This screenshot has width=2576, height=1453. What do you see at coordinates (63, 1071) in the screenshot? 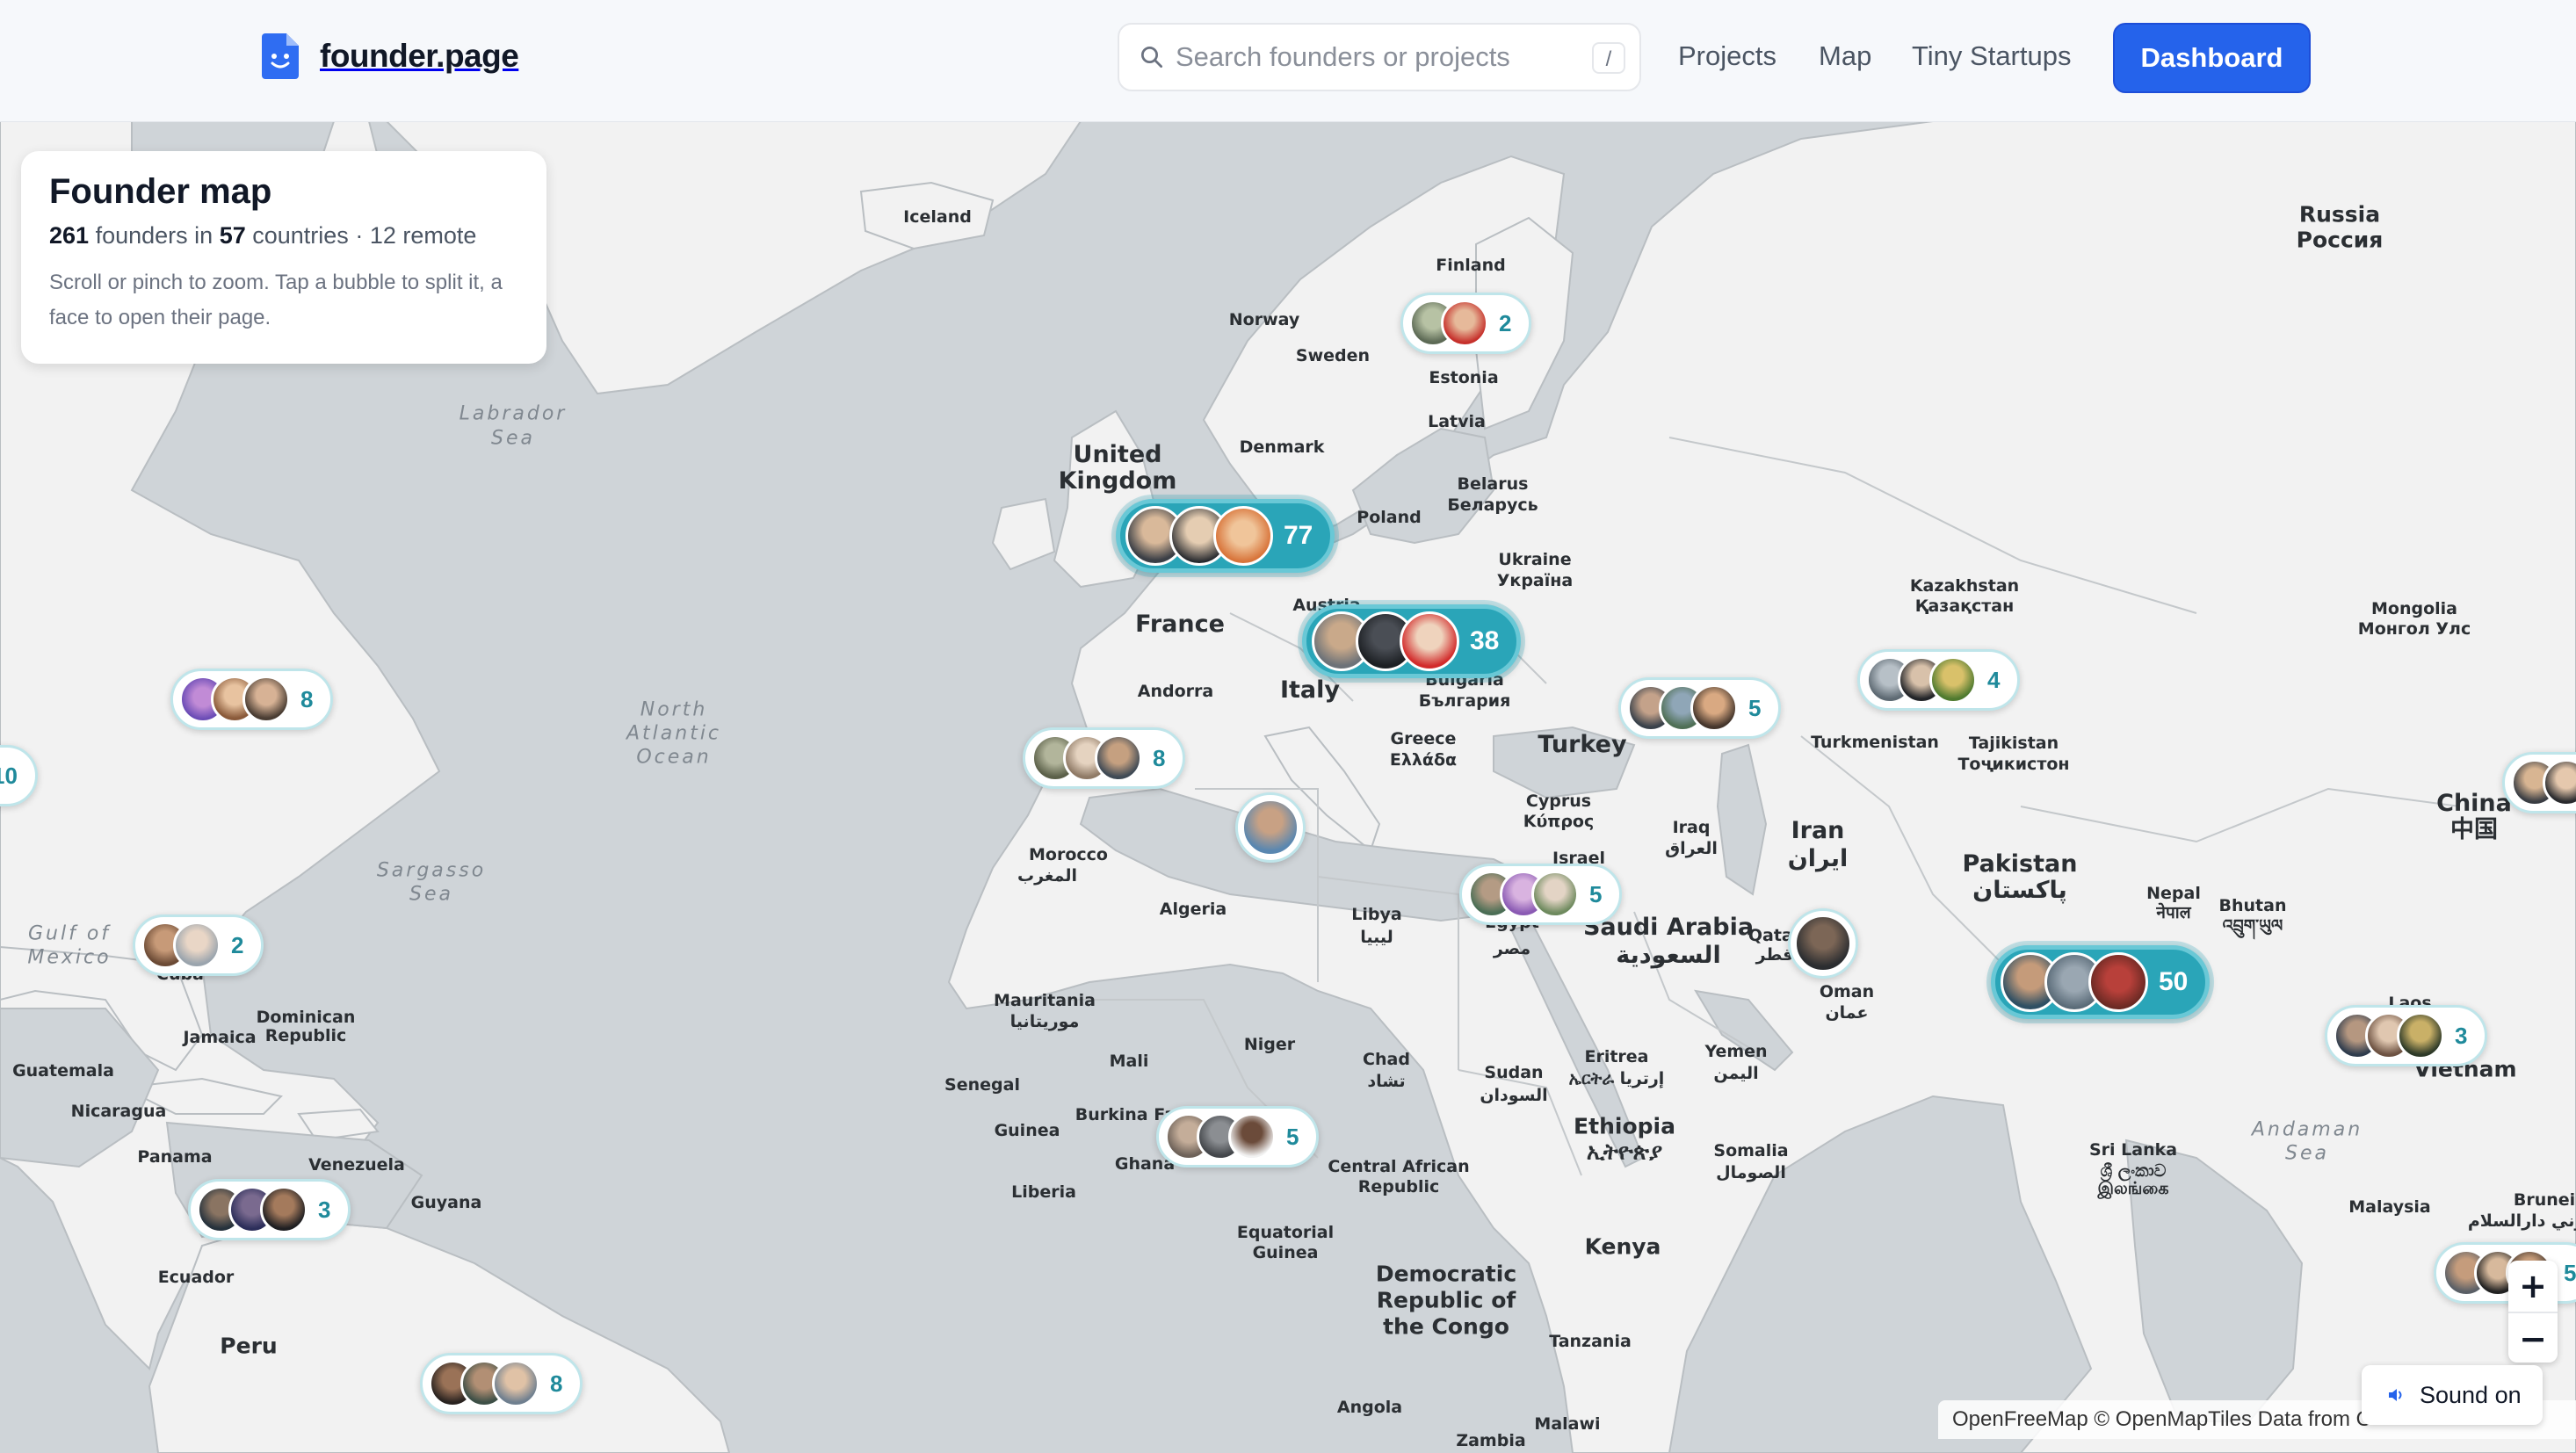
I see `map-label-guatemala: Guatemala` at bounding box center [63, 1071].